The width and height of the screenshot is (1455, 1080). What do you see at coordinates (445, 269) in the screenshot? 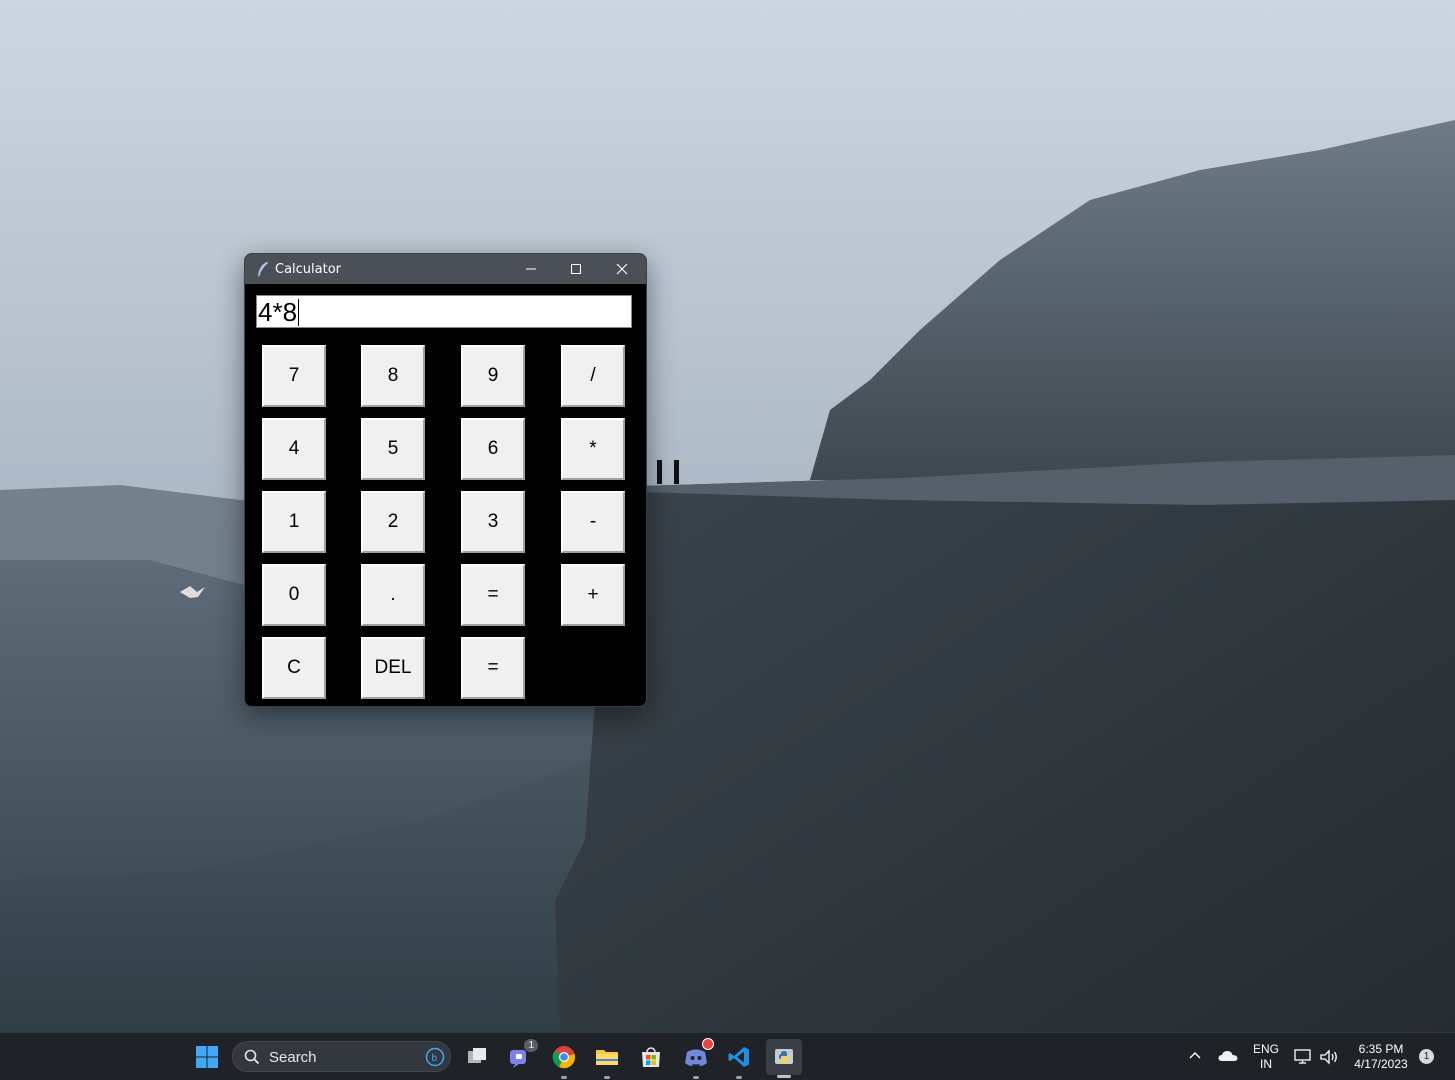
I see `title-bar: Calculator` at bounding box center [445, 269].